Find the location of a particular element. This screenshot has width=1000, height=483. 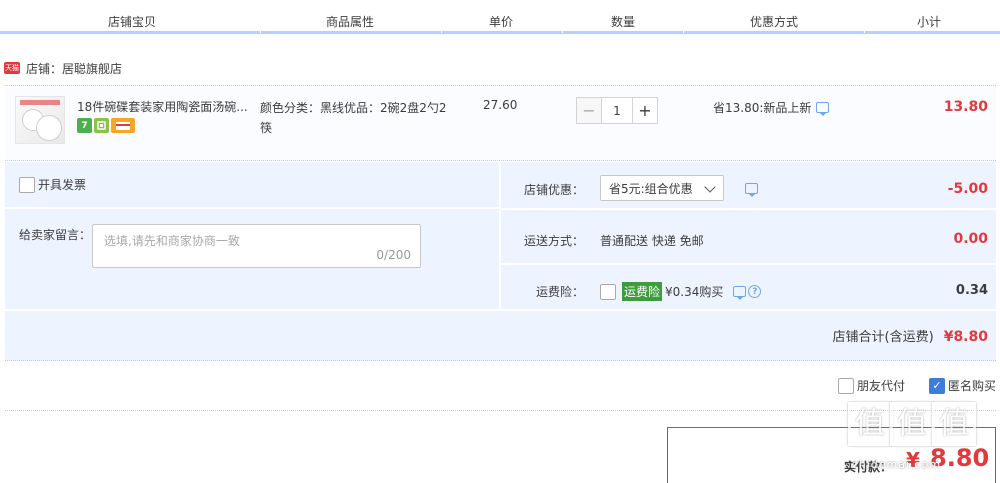

invoice-checkbox is located at coordinates (27, 184).